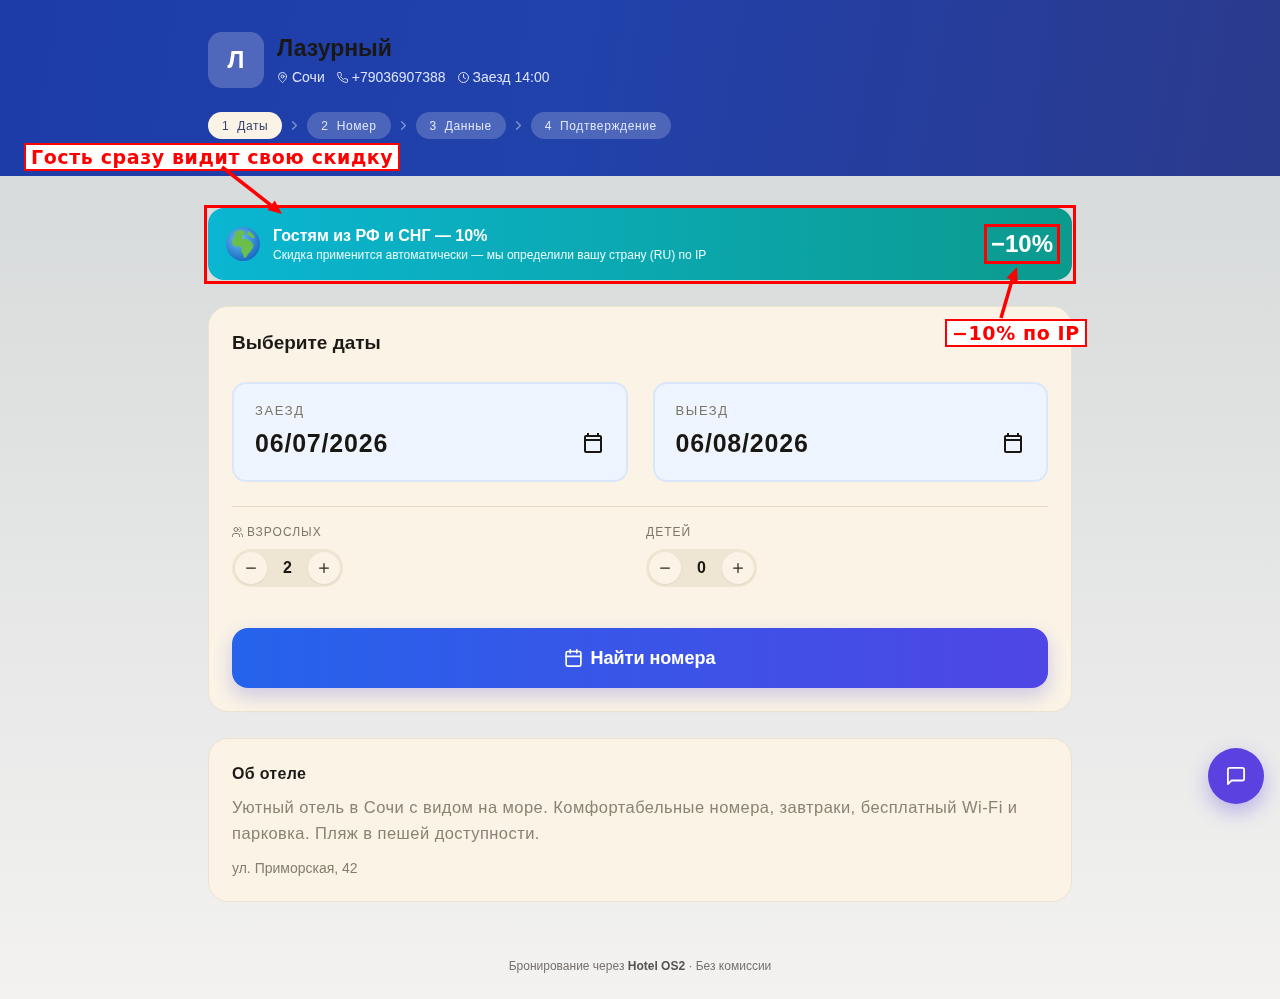  I want to click on step-tab: 3 Данные, so click(460, 125).